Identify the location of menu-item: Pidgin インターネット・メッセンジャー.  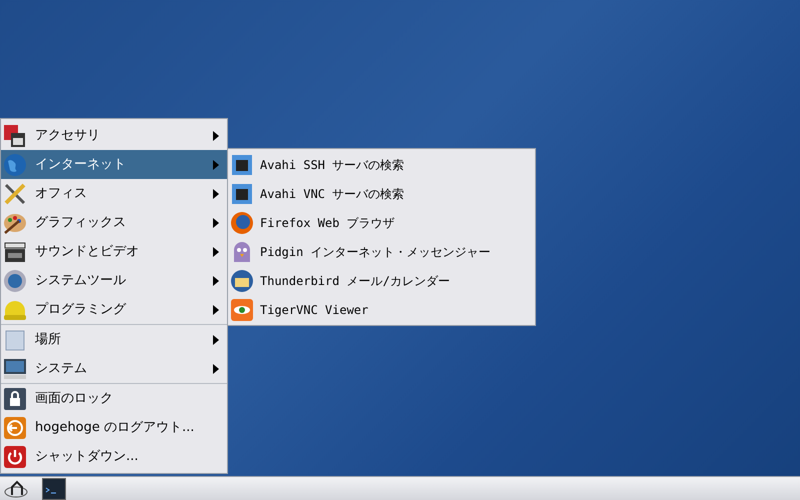
(381, 251).